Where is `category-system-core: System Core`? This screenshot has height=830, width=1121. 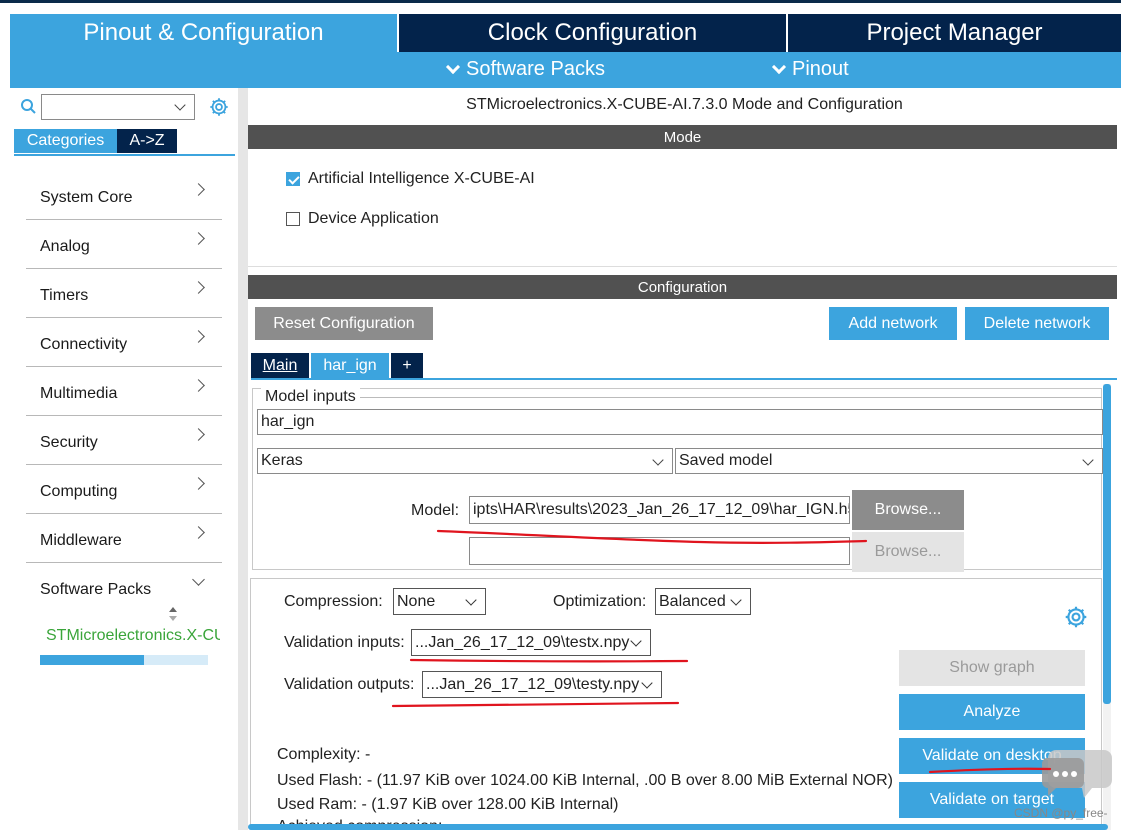 category-system-core: System Core is located at coordinates (124, 195).